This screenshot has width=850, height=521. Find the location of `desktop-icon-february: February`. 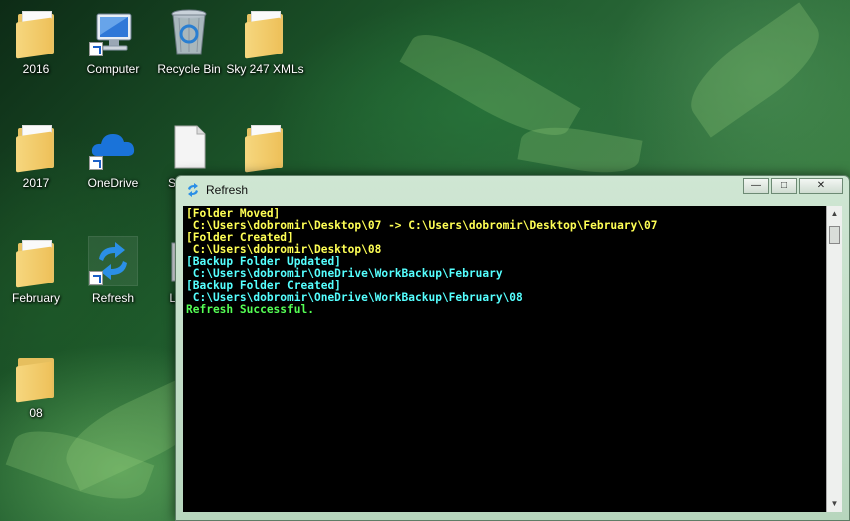

desktop-icon-february: February is located at coordinates (36, 271).